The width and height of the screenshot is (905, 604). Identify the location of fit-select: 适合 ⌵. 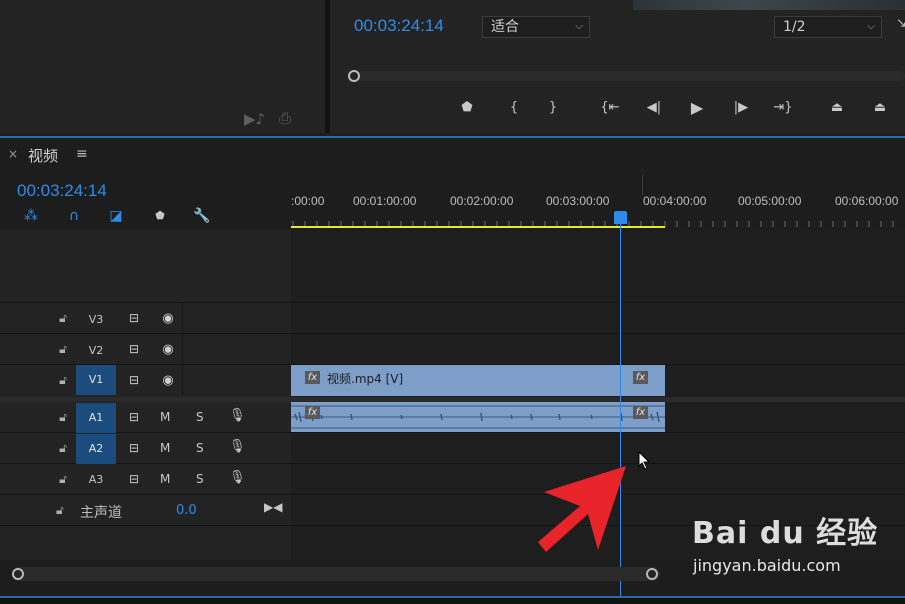
(536, 27).